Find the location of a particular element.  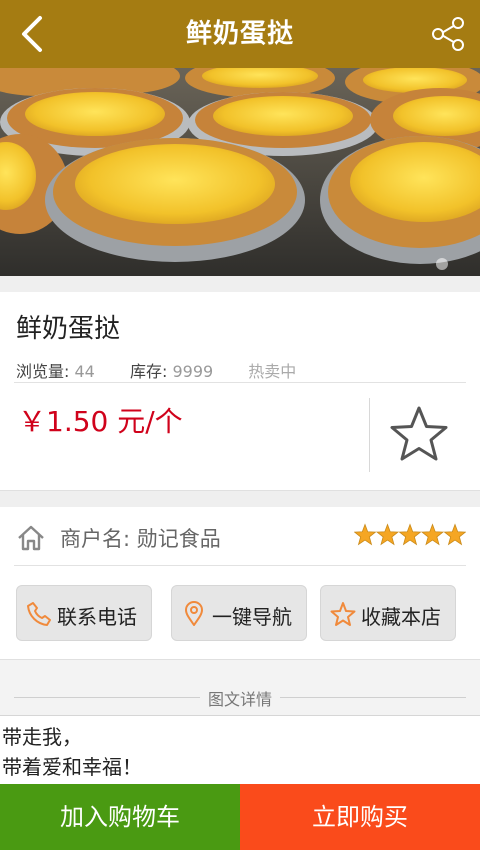

phone-icon is located at coordinates (39, 614).